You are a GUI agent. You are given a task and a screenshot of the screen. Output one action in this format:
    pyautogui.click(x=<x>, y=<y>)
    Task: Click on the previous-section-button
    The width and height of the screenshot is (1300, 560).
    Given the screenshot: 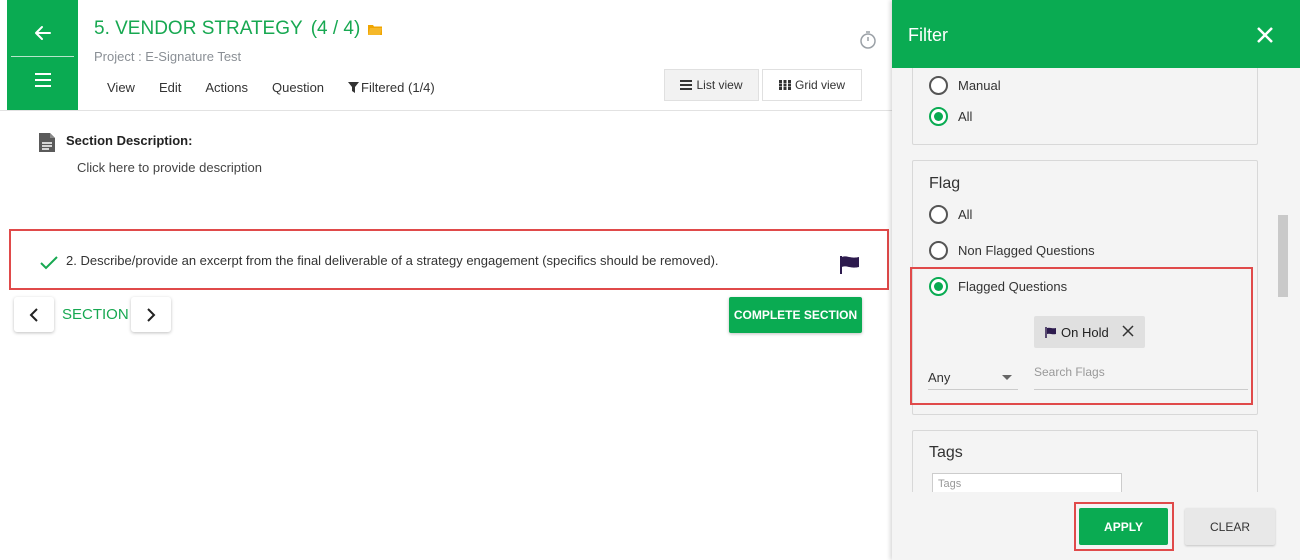 What is the action you would take?
    pyautogui.click(x=34, y=314)
    